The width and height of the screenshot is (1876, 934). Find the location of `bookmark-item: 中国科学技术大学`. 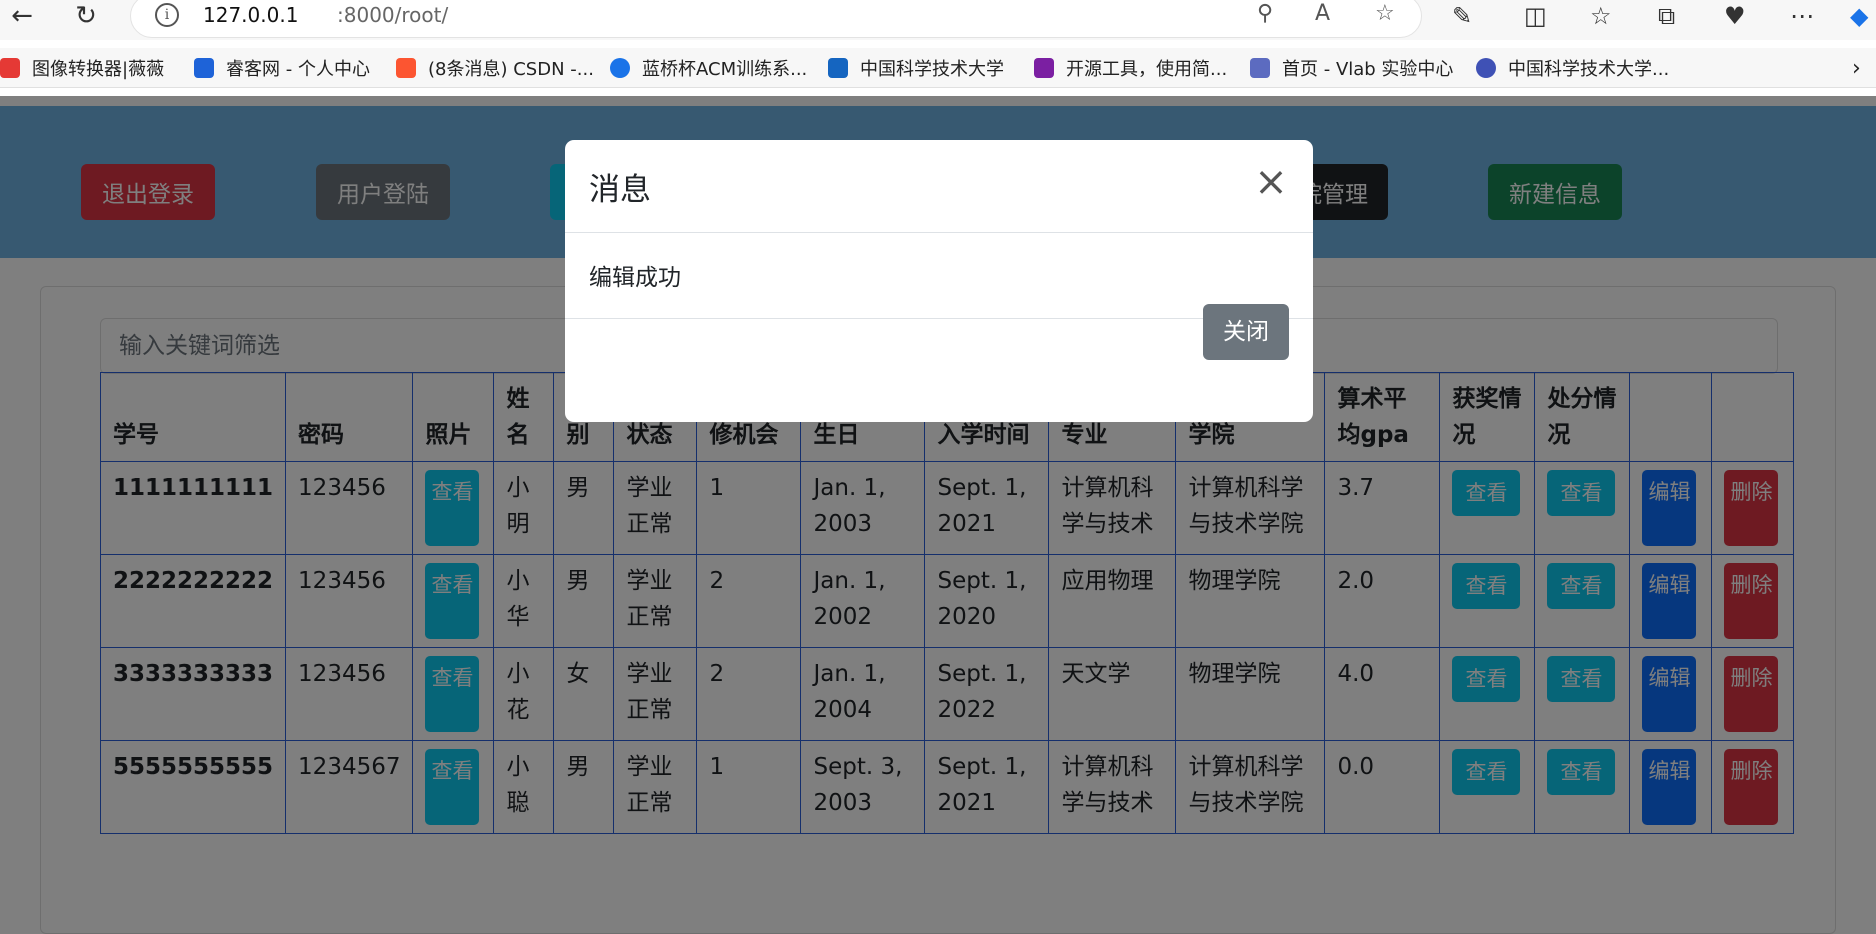

bookmark-item: 中国科学技术大学 is located at coordinates (916, 68).